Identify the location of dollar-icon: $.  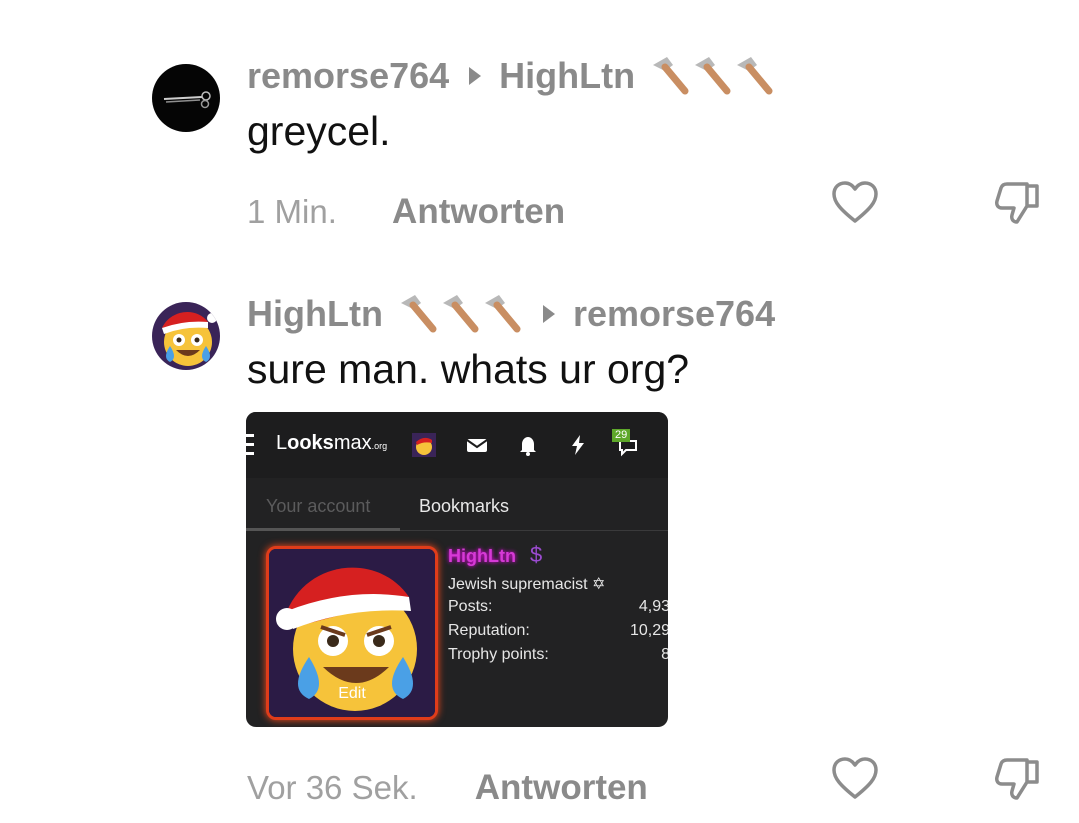
(536, 554).